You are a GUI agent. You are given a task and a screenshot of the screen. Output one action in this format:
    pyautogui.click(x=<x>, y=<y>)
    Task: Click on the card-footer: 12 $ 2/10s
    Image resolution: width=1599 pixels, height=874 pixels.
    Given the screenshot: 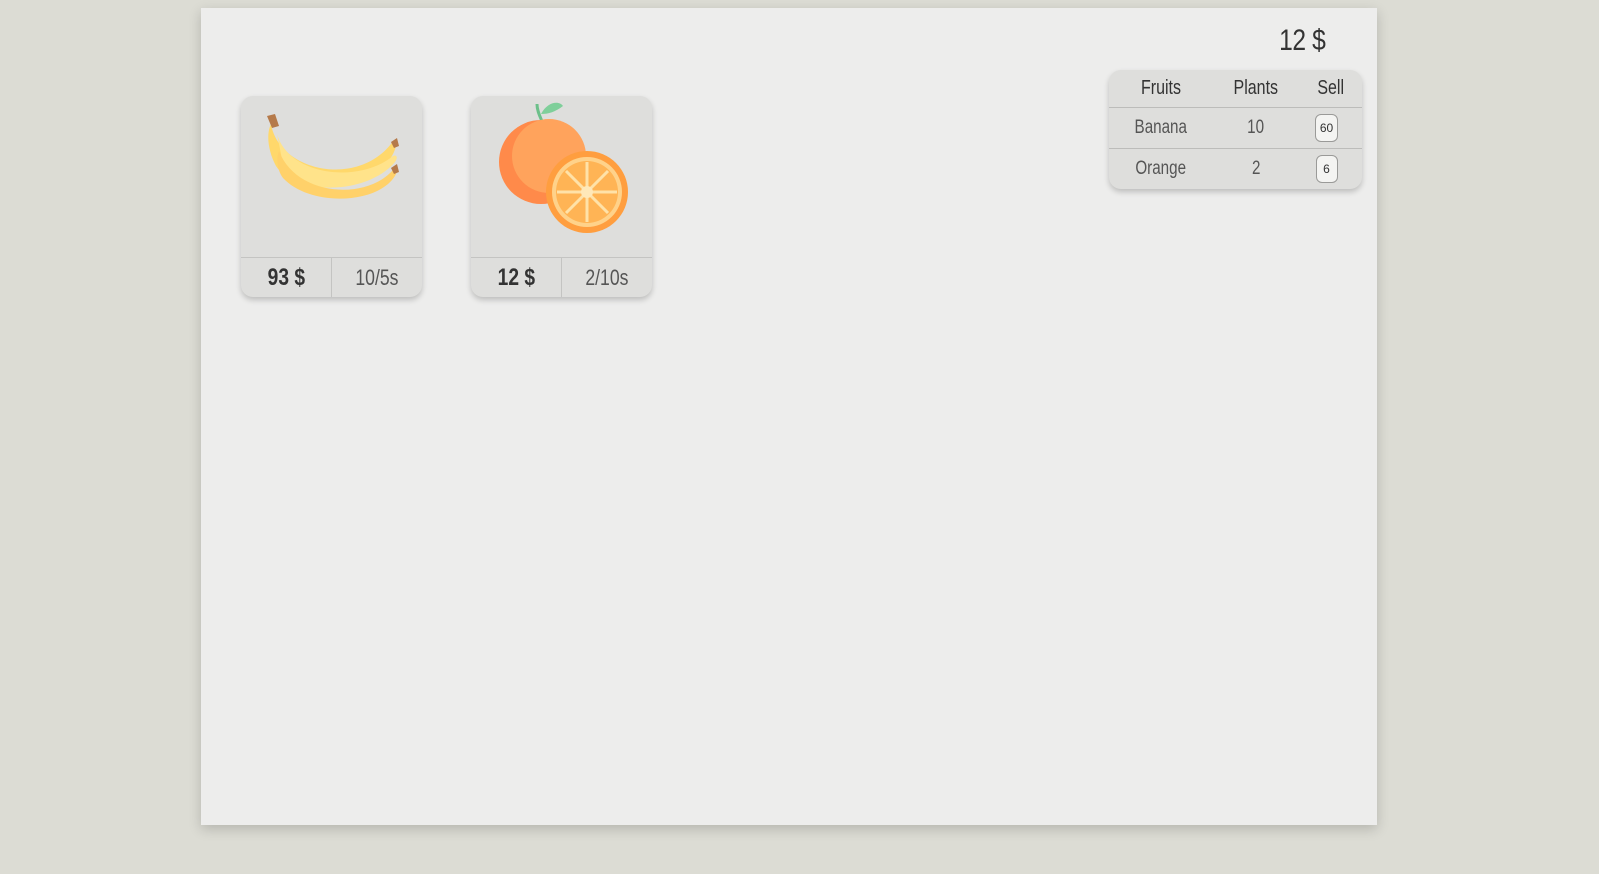 What is the action you would take?
    pyautogui.click(x=561, y=277)
    